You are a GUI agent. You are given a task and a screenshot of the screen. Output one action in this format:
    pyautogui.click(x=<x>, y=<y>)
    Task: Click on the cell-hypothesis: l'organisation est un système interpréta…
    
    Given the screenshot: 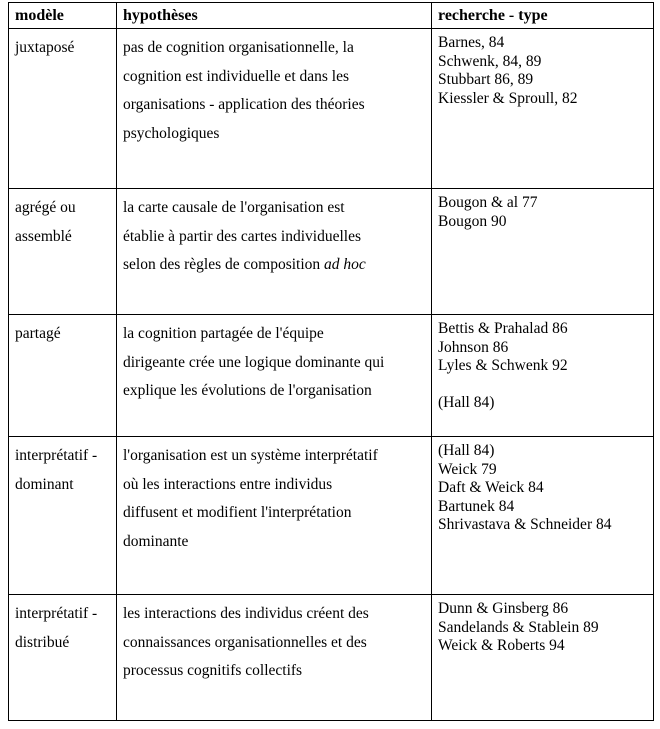 What is the action you would take?
    pyautogui.click(x=274, y=515)
    